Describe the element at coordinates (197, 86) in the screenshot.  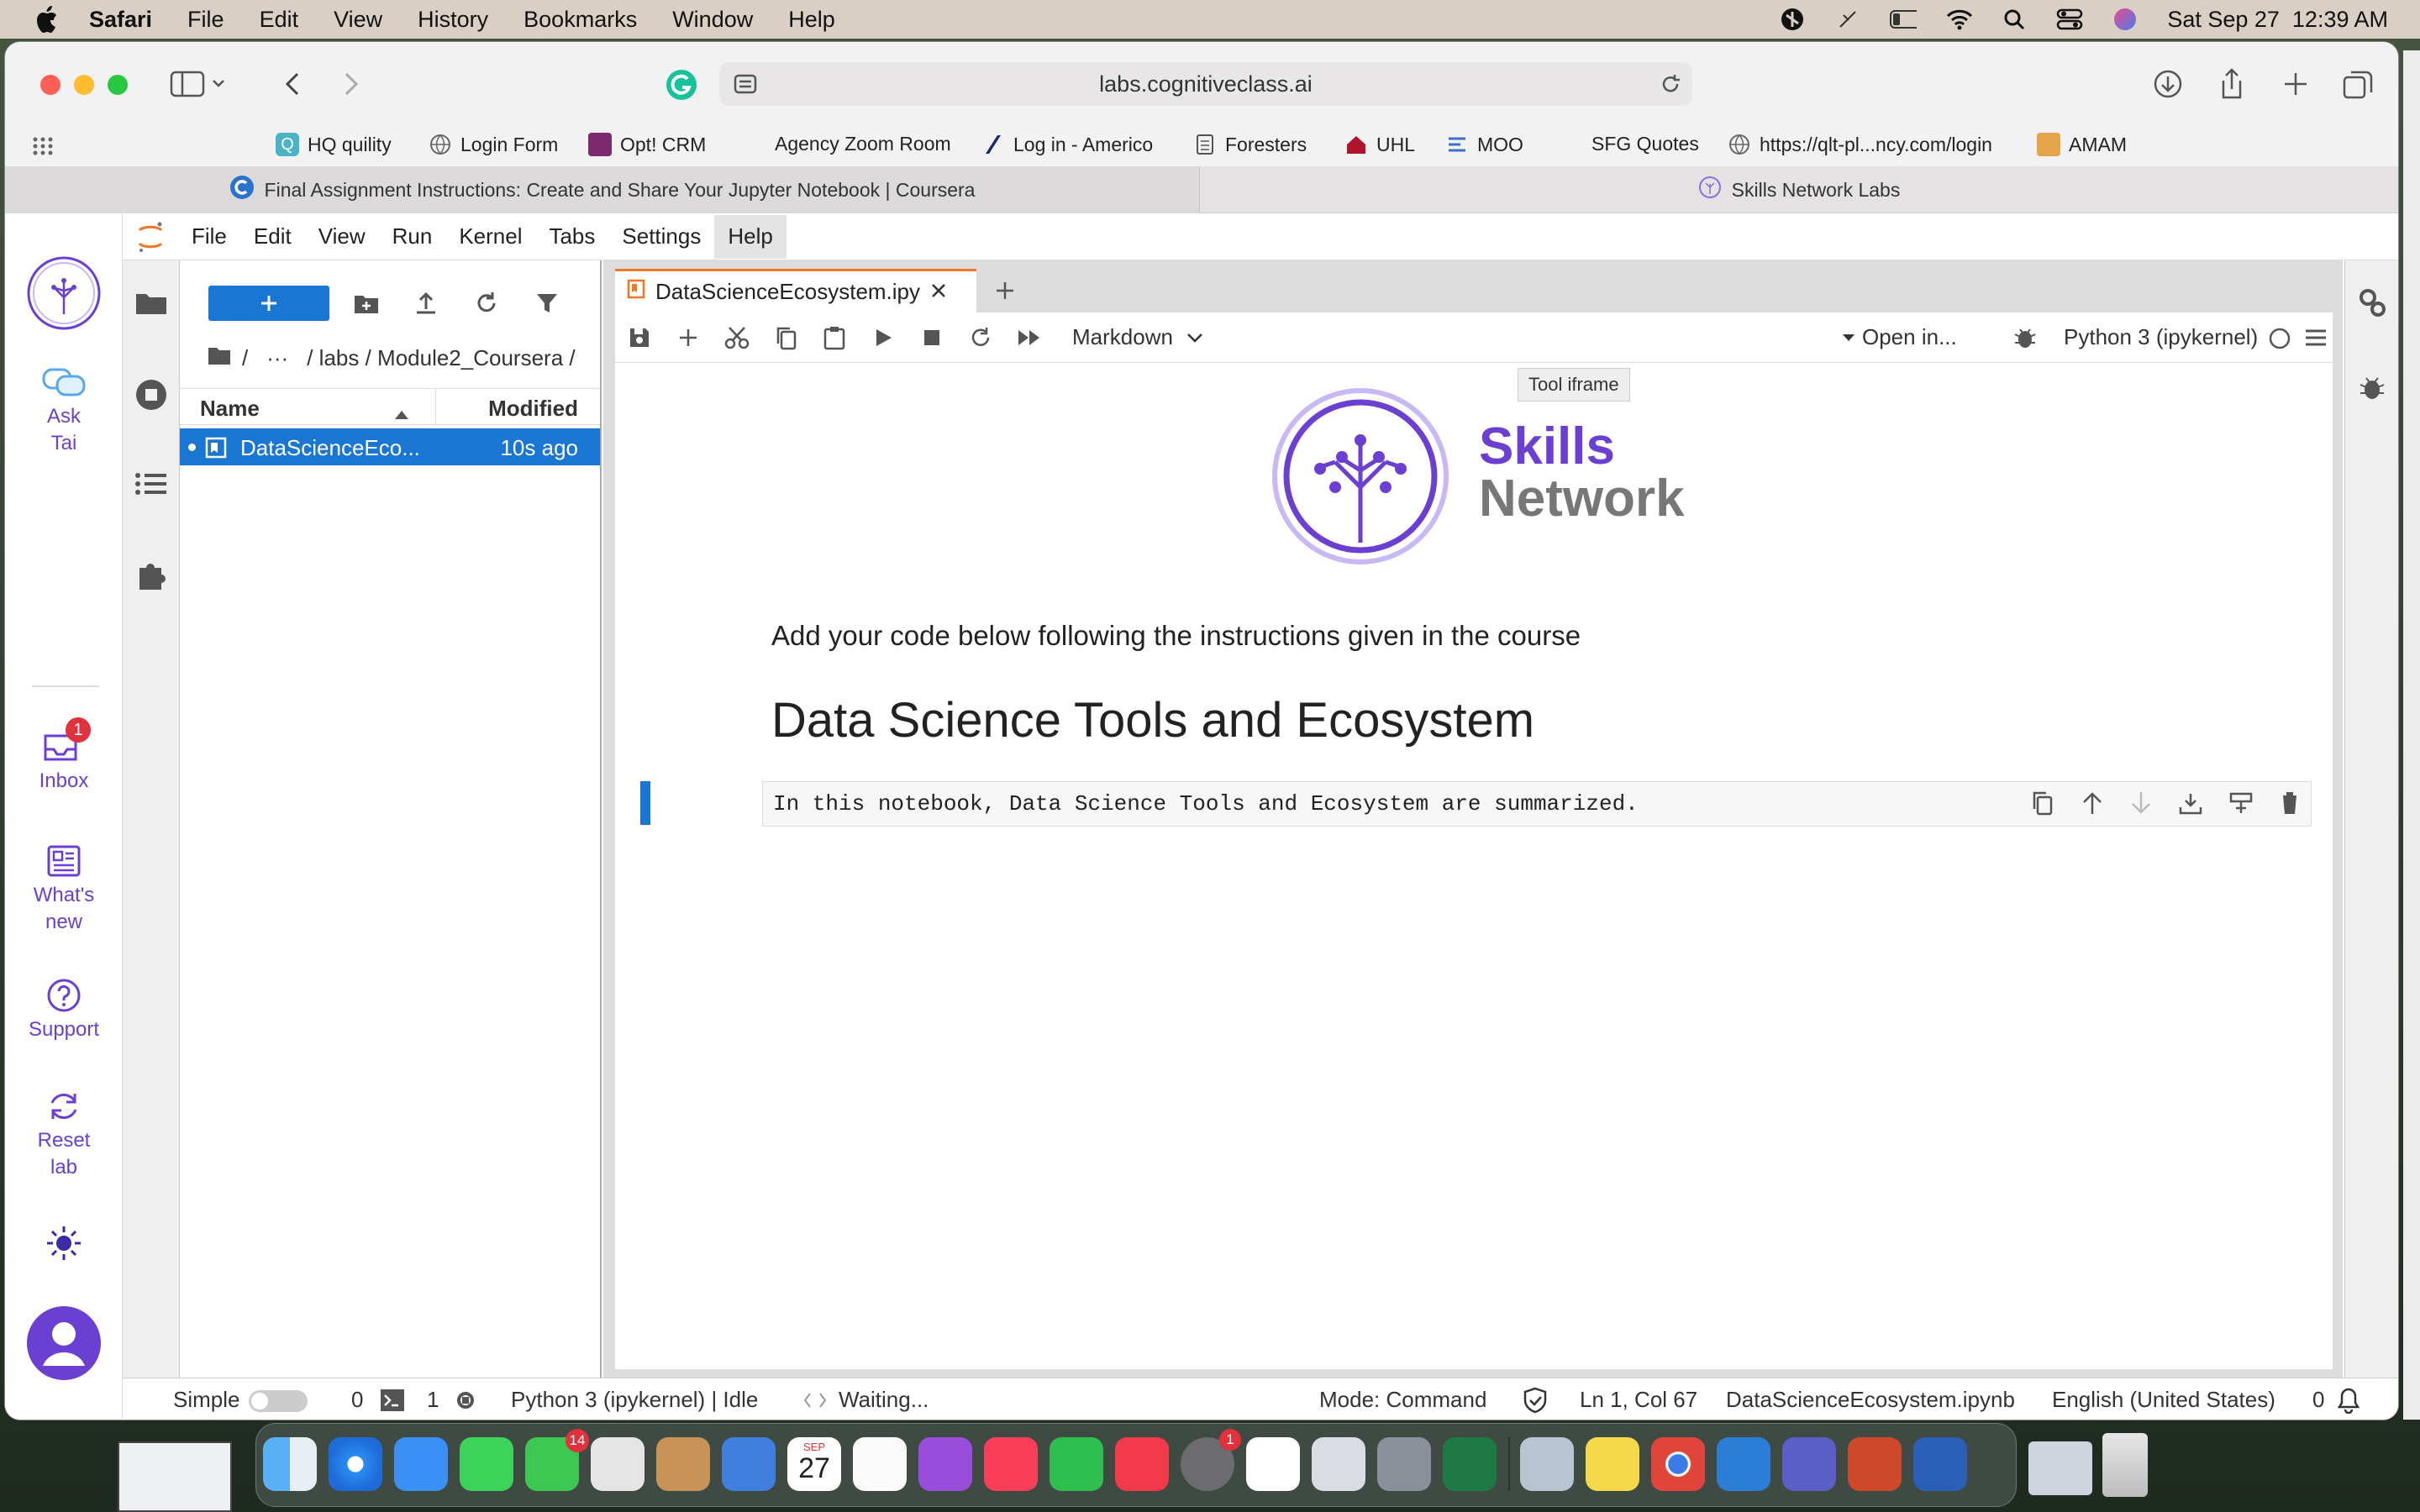
I see `sidebar-toggle-icon` at that location.